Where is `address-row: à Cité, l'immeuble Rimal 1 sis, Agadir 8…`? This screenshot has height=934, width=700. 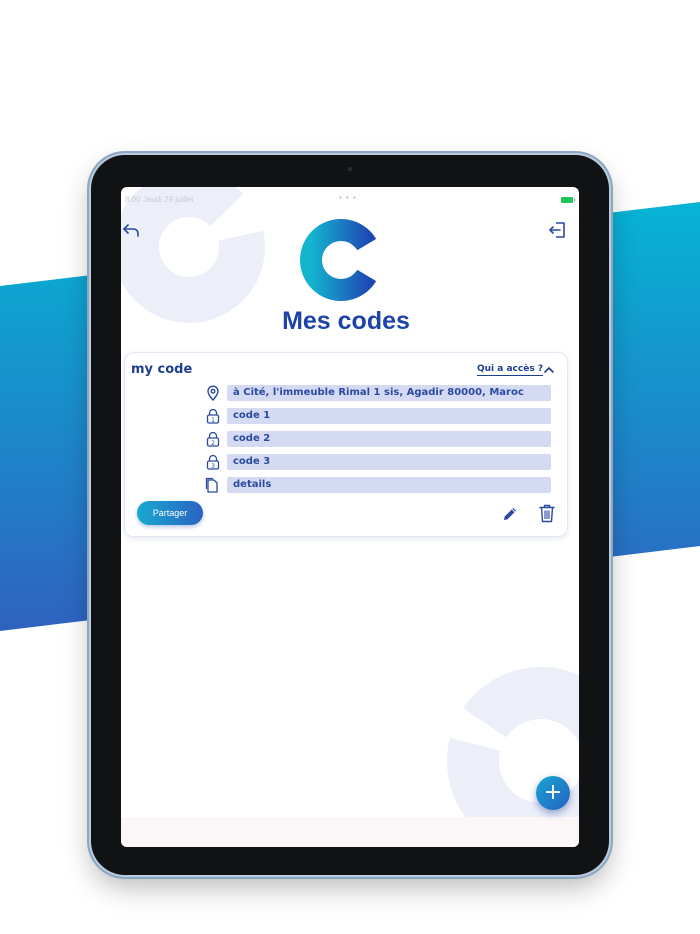
address-row: à Cité, l'immeuble Rimal 1 sis, Agadir 8… is located at coordinates (380, 393).